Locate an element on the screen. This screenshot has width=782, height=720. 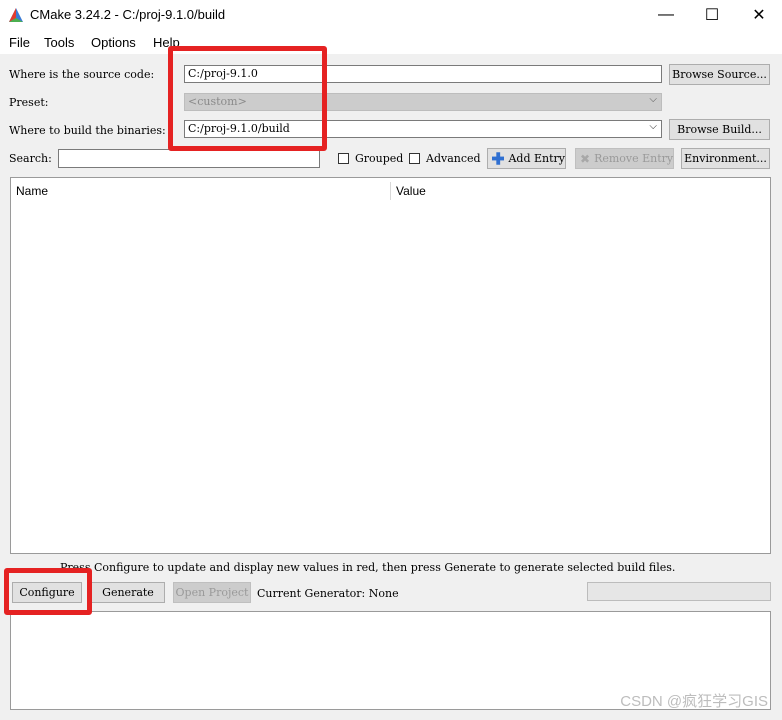
search-label: Search: is located at coordinates (30, 158).